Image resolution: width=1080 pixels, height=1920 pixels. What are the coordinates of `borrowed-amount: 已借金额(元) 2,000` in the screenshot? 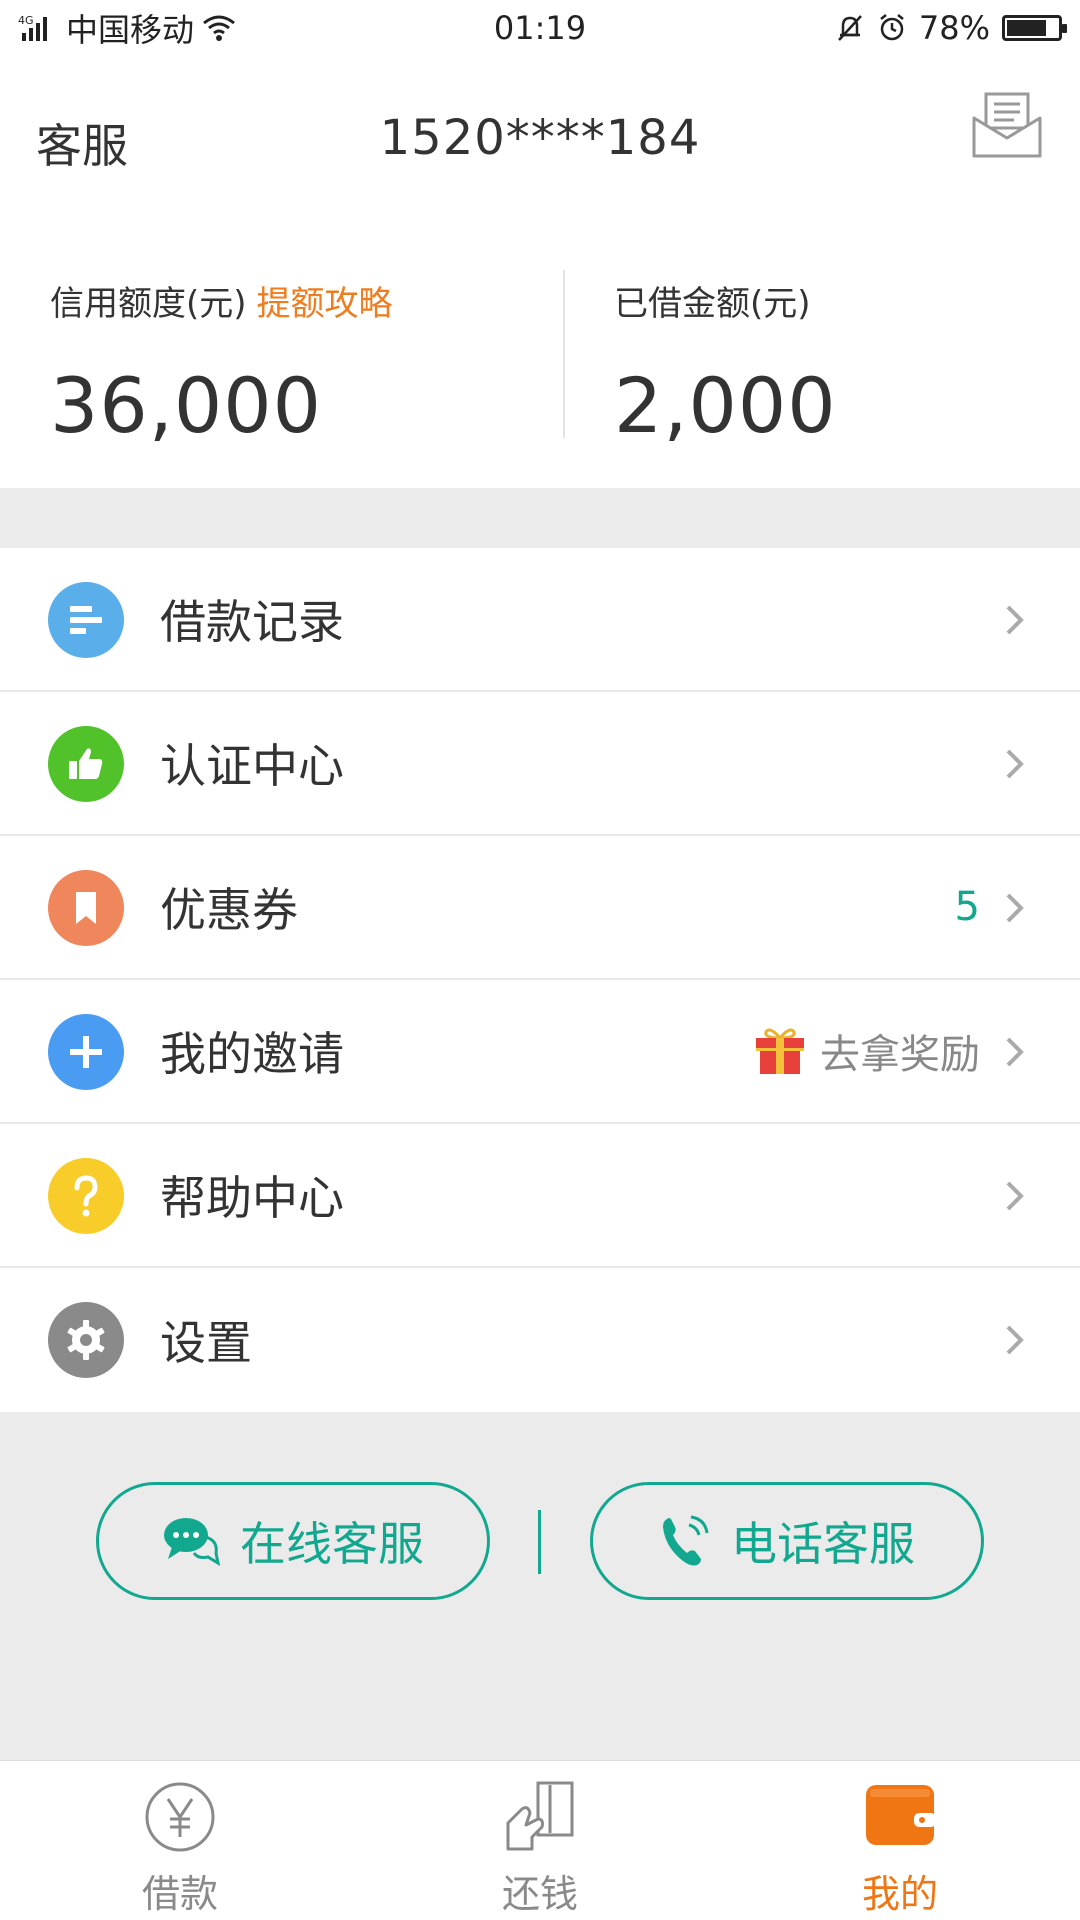 It's located at (725, 363).